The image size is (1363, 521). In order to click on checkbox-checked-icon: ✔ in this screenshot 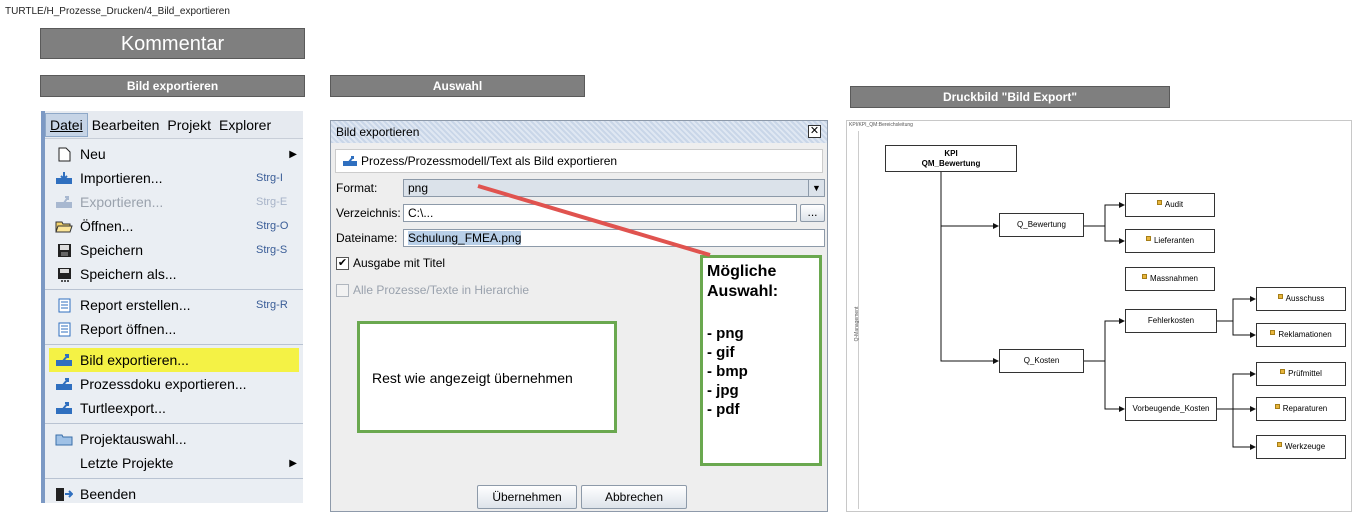, I will do `click(342, 263)`.